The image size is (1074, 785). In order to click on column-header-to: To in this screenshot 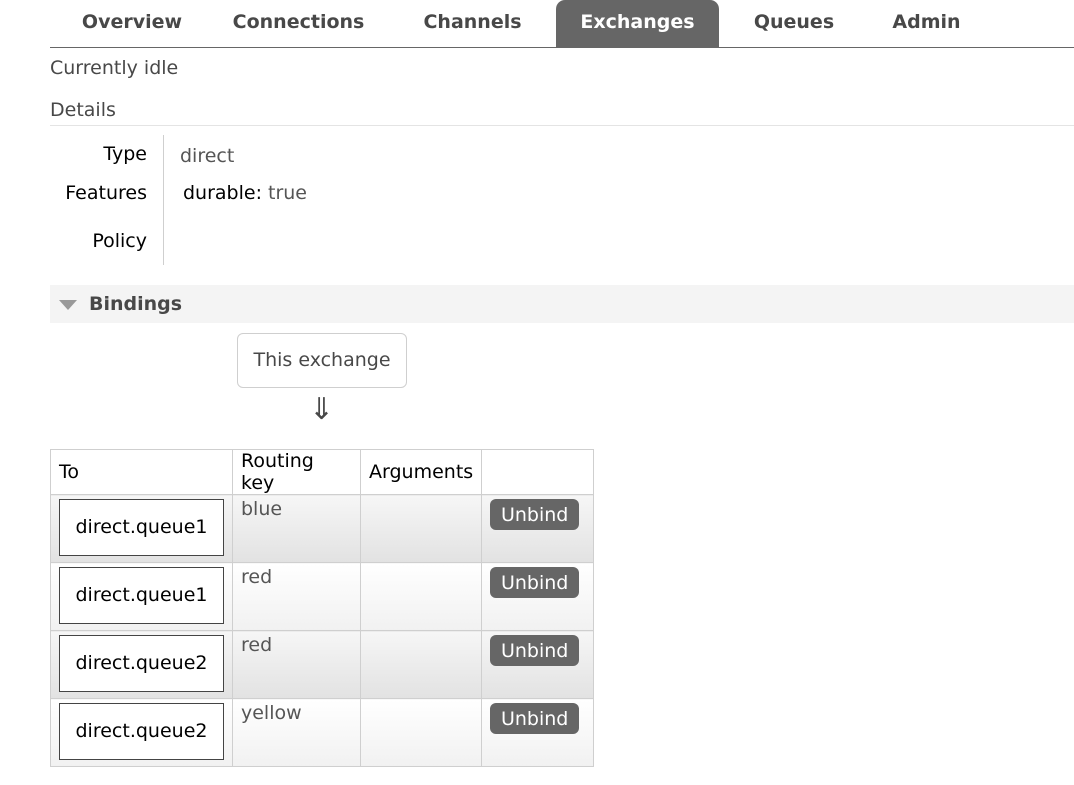, I will do `click(141, 472)`.